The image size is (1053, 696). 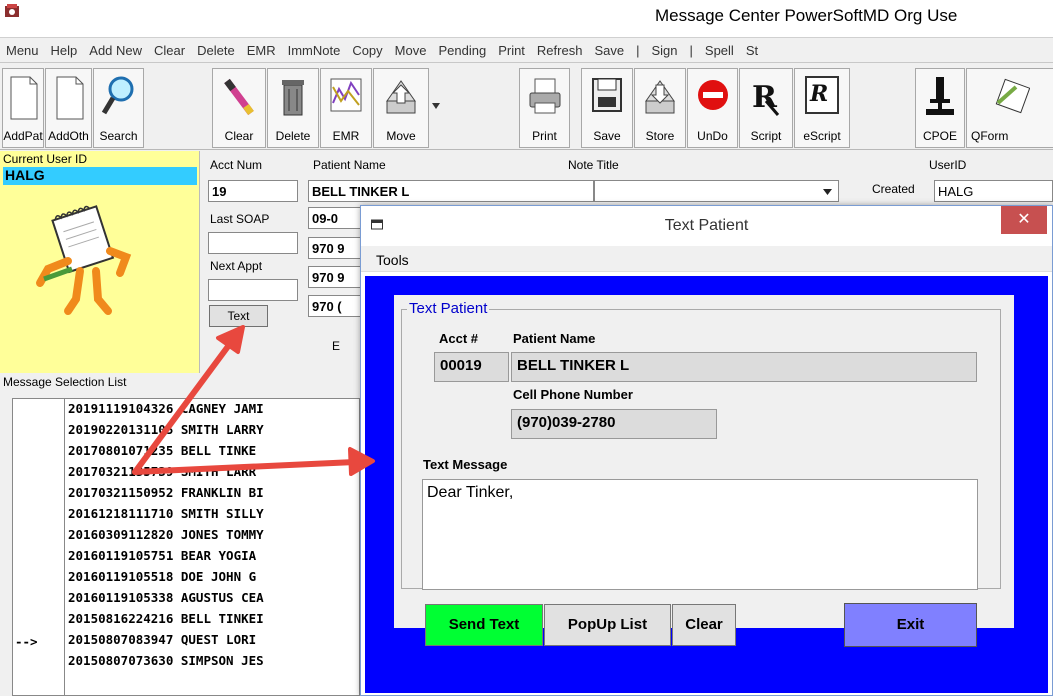 I want to click on printer-icon, so click(x=544, y=96).